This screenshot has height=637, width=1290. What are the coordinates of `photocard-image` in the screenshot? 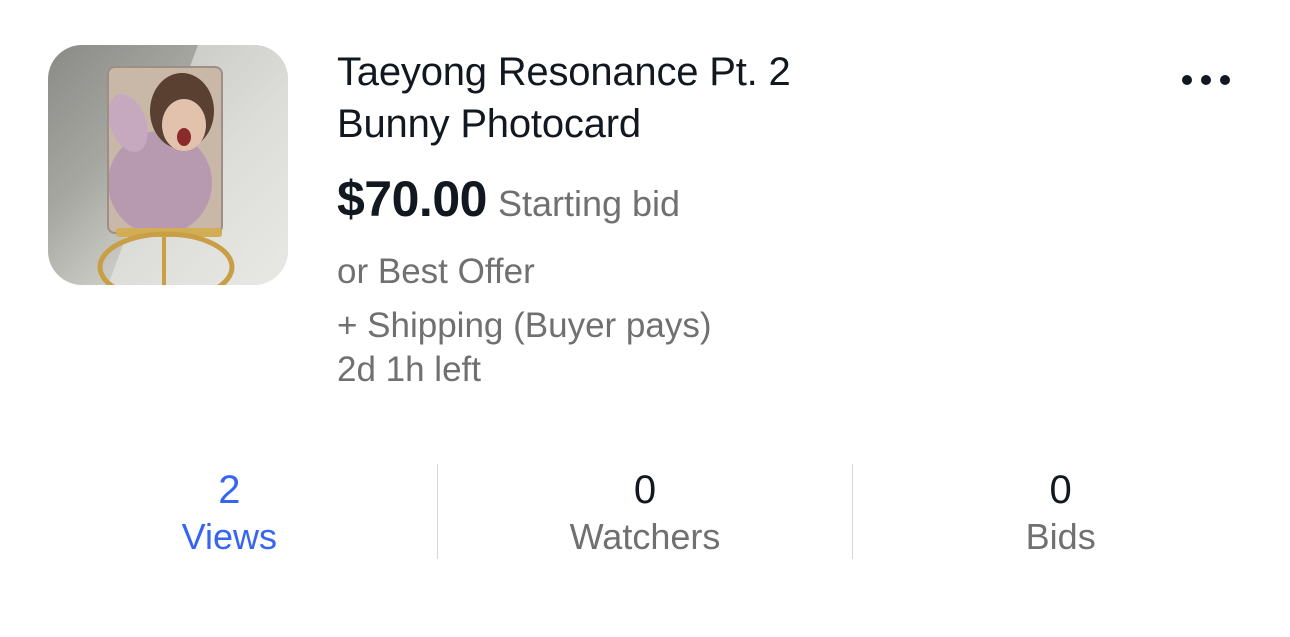 It's located at (192, 165).